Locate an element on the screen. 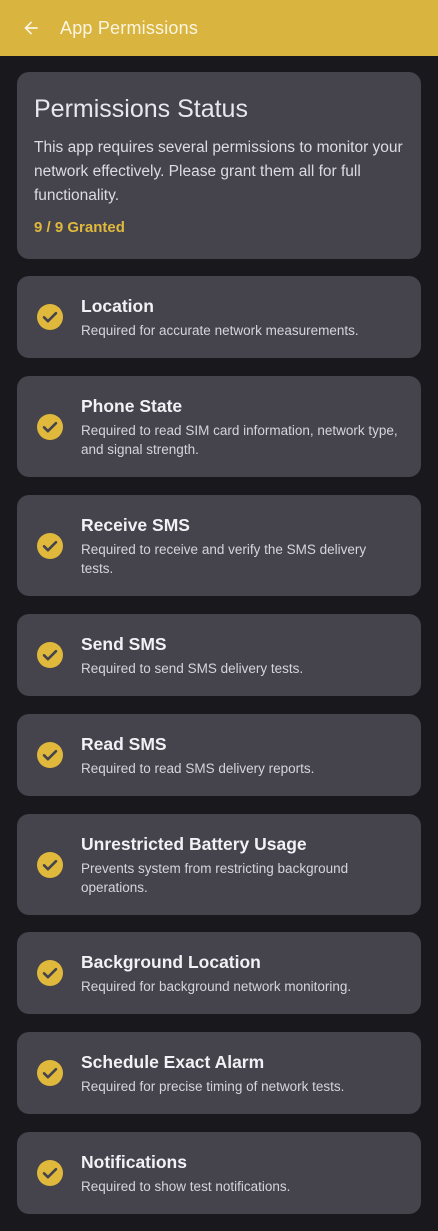 This screenshot has height=1231, width=438. permission-title: Unrestricted Battery Usage is located at coordinates (194, 843).